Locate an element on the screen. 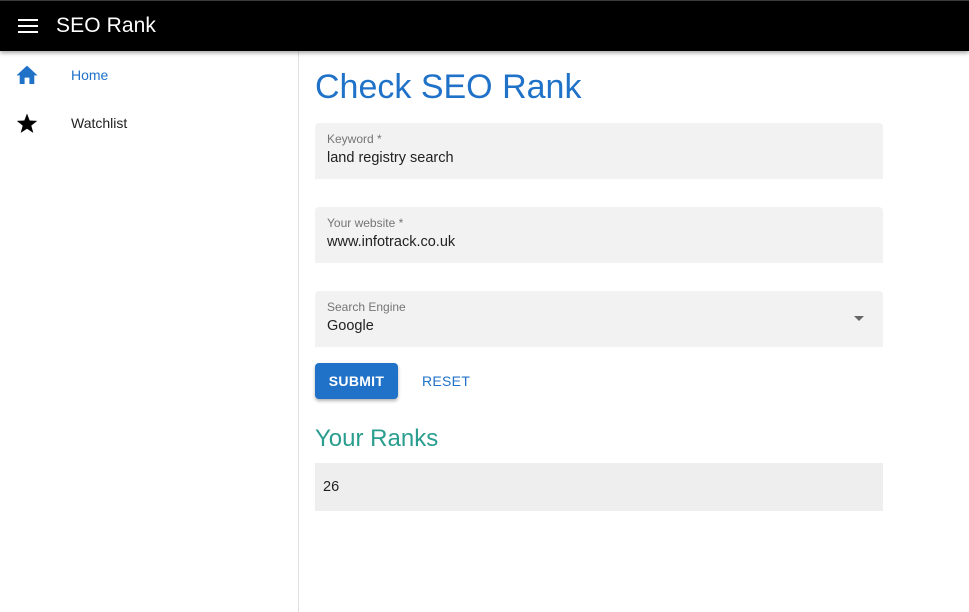 The width and height of the screenshot is (969, 612). reset-button: RESET is located at coordinates (446, 381).